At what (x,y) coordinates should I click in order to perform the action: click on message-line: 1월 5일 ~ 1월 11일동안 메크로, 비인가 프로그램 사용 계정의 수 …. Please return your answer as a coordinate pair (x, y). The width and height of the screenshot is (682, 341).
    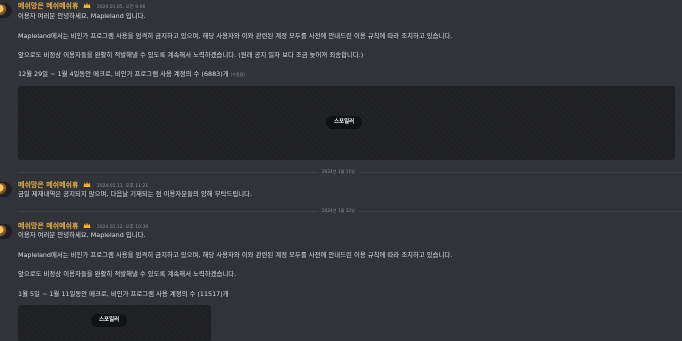
    Looking at the image, I should click on (123, 294).